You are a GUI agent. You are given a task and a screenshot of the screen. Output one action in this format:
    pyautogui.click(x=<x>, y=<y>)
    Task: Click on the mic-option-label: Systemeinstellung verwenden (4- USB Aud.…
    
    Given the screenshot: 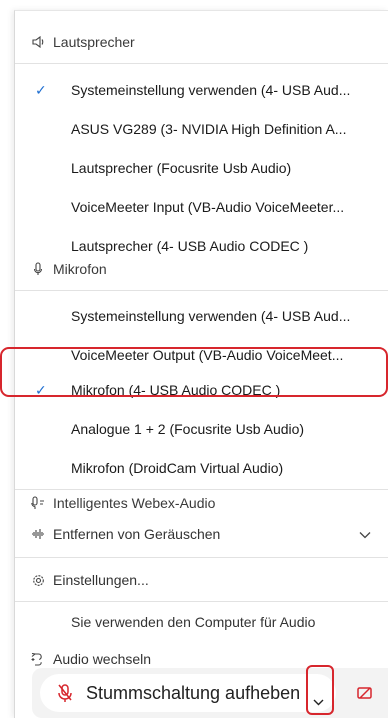 What is the action you would take?
    pyautogui.click(x=211, y=316)
    